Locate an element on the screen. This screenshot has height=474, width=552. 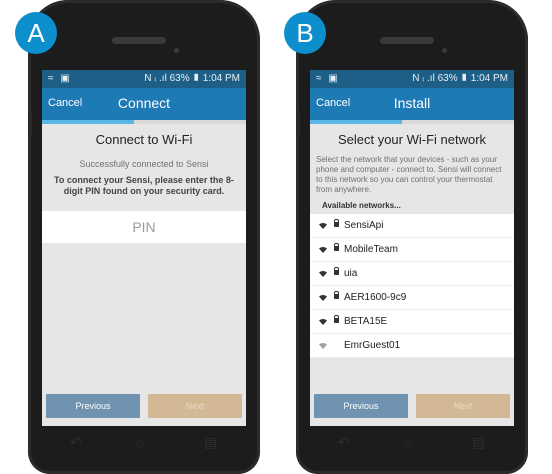
network-row: MobileTeam is located at coordinates (412, 250).